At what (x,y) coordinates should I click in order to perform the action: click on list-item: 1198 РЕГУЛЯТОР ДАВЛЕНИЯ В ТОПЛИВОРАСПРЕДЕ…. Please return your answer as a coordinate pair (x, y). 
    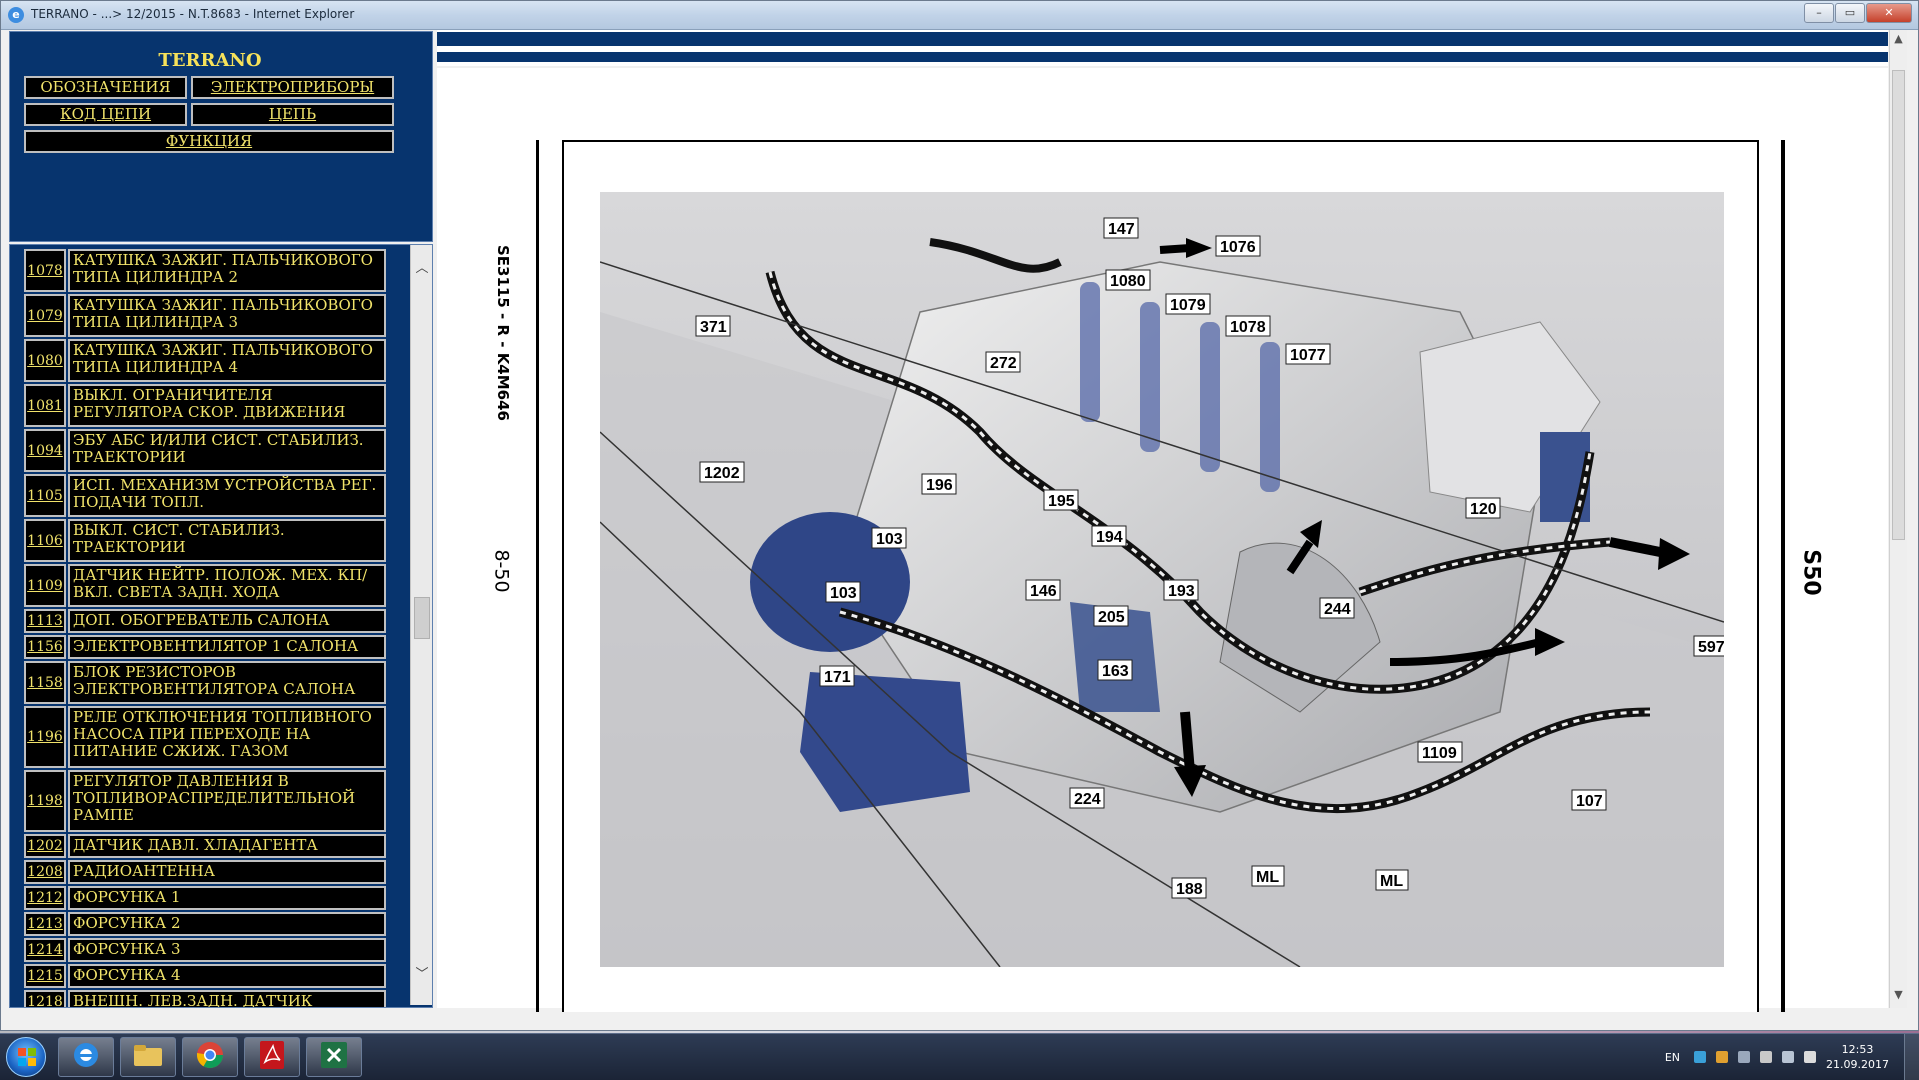
    Looking at the image, I should click on (205, 801).